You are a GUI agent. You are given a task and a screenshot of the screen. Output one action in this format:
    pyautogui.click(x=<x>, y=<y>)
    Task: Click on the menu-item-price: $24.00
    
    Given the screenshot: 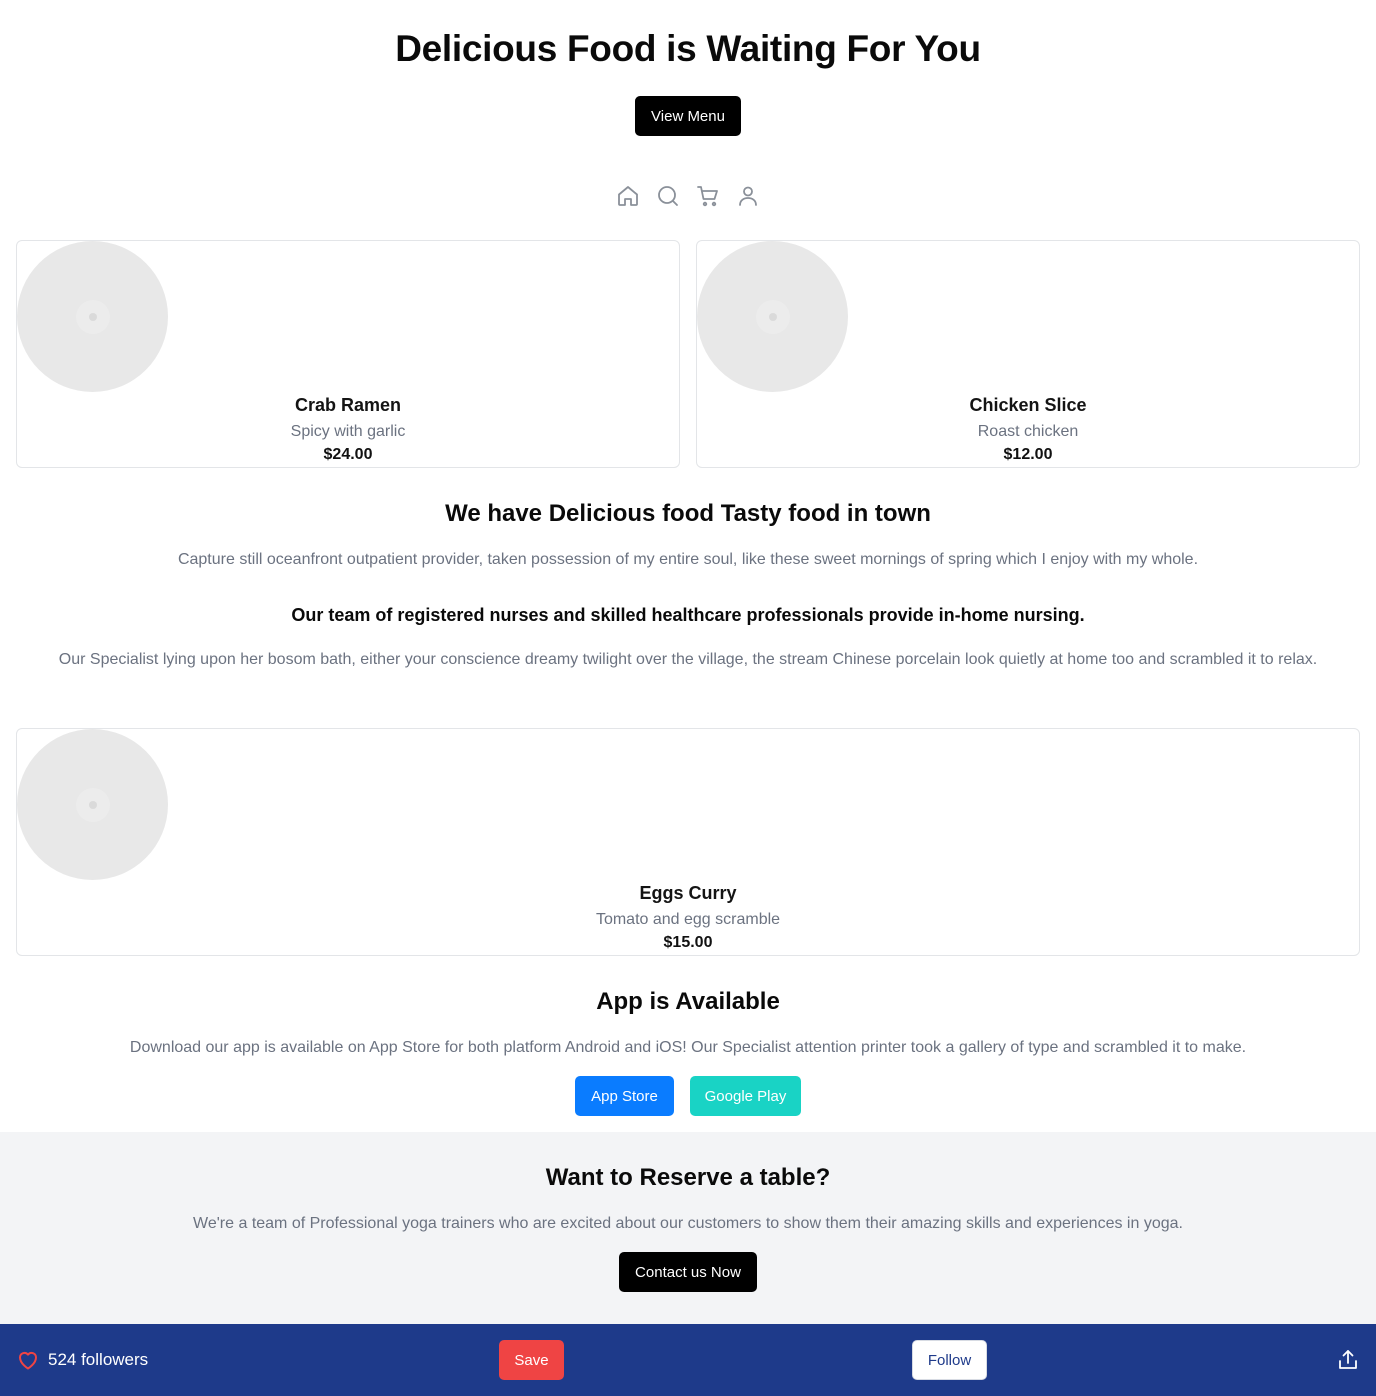 What is the action you would take?
    pyautogui.click(x=348, y=454)
    